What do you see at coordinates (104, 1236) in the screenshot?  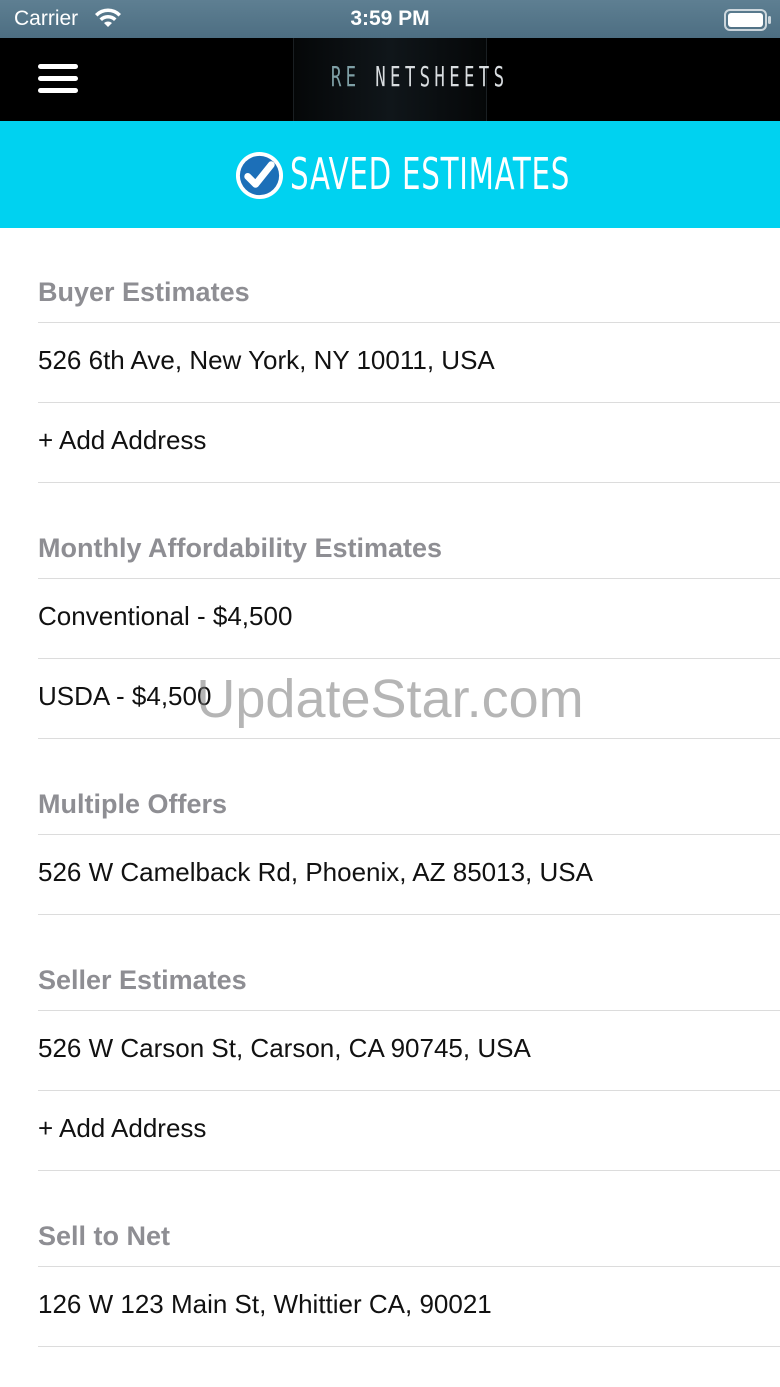 I see `section-title: Sell to Net` at bounding box center [104, 1236].